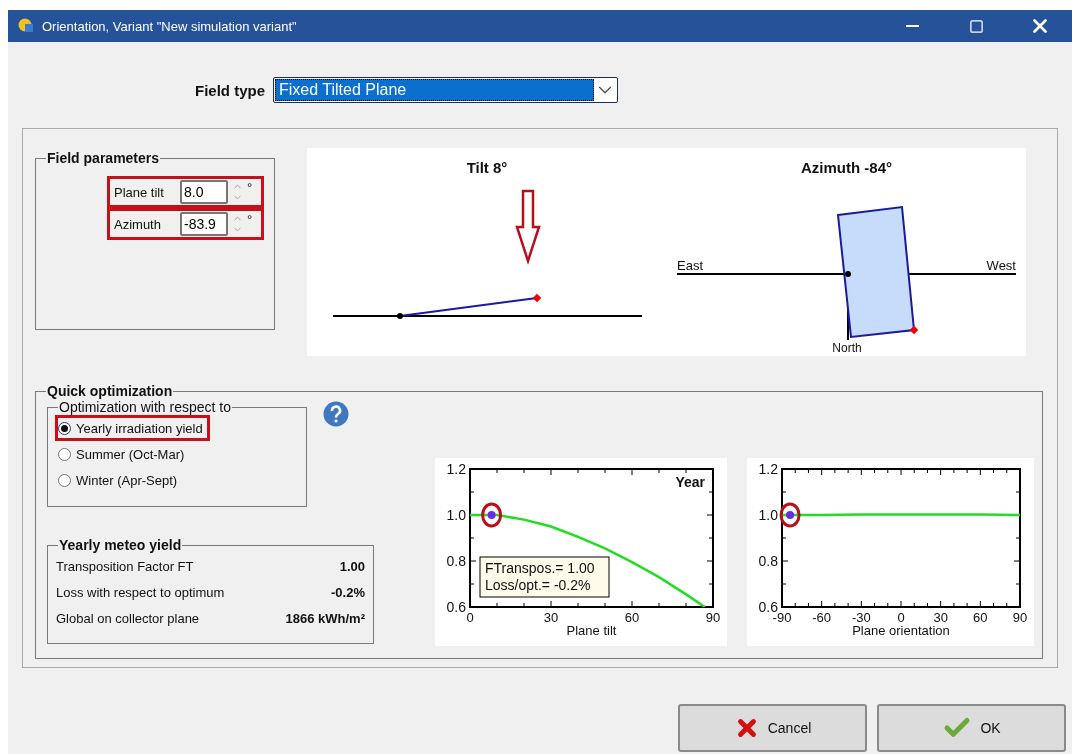  I want to click on minimize-icon, so click(912, 26).